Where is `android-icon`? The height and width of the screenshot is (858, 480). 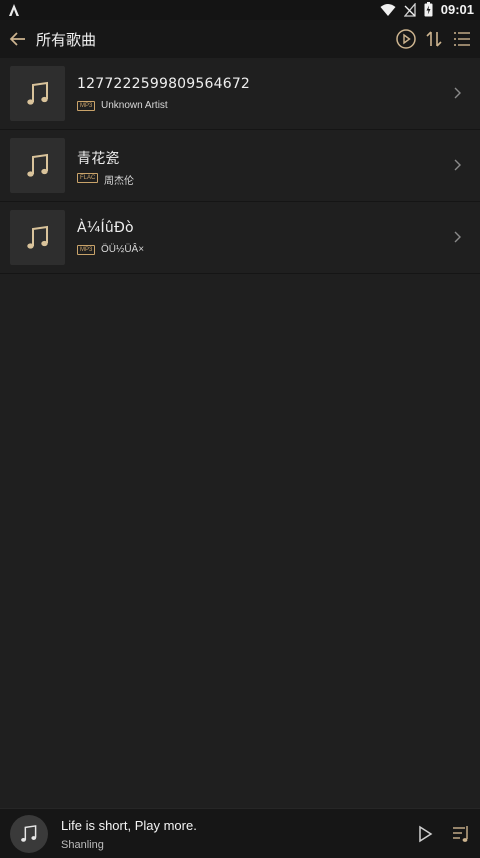
android-icon is located at coordinates (14, 10).